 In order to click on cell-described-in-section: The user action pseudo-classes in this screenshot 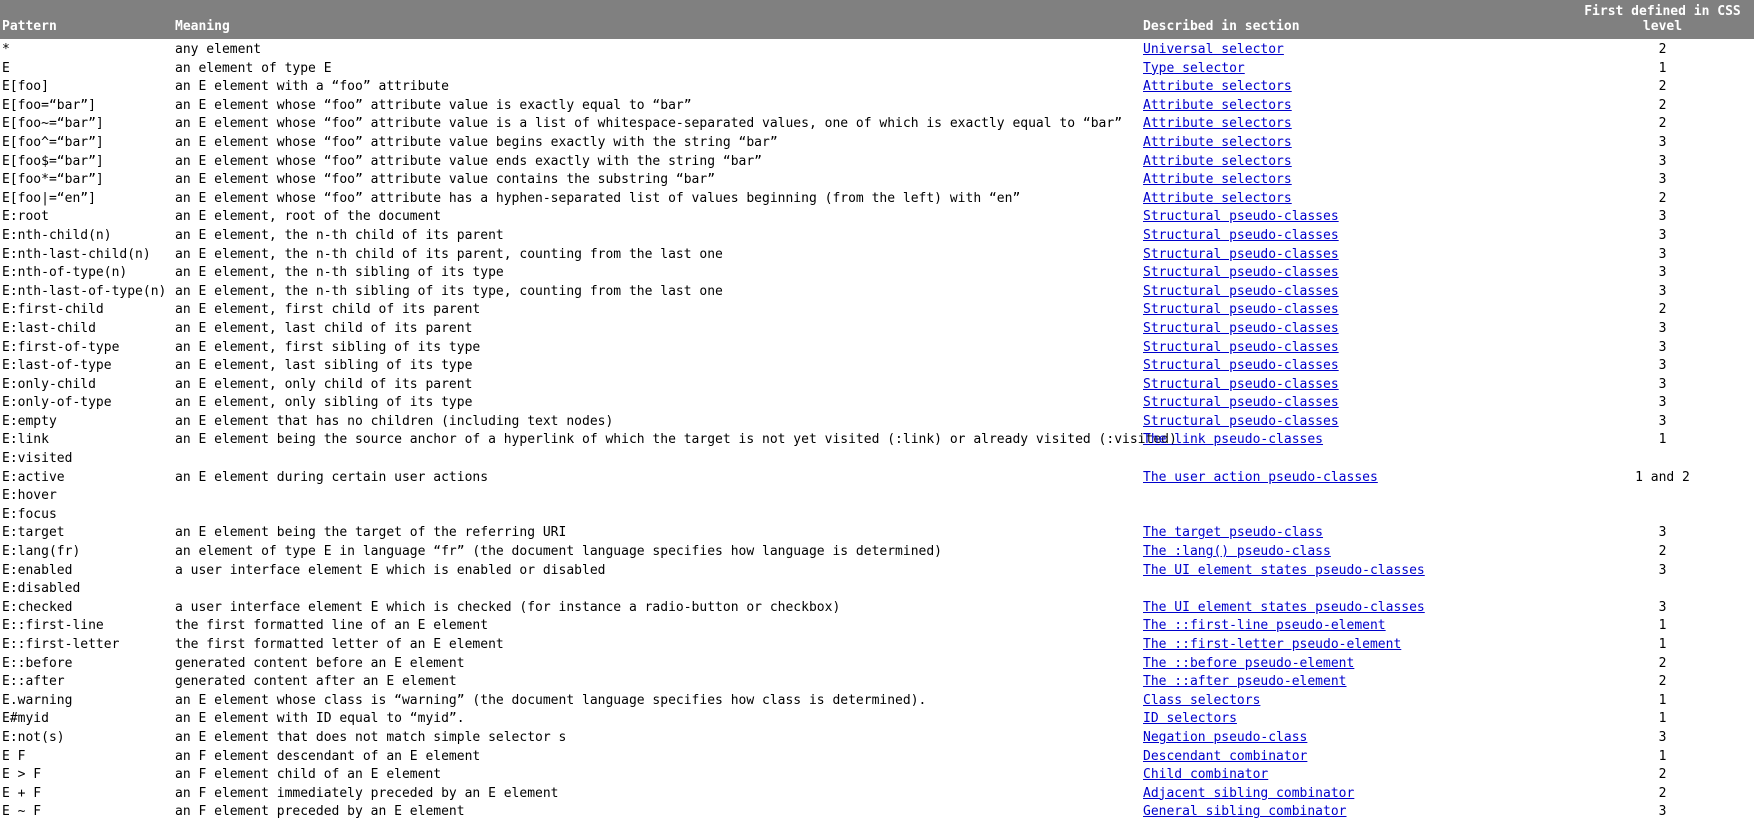, I will do `click(1358, 497)`.